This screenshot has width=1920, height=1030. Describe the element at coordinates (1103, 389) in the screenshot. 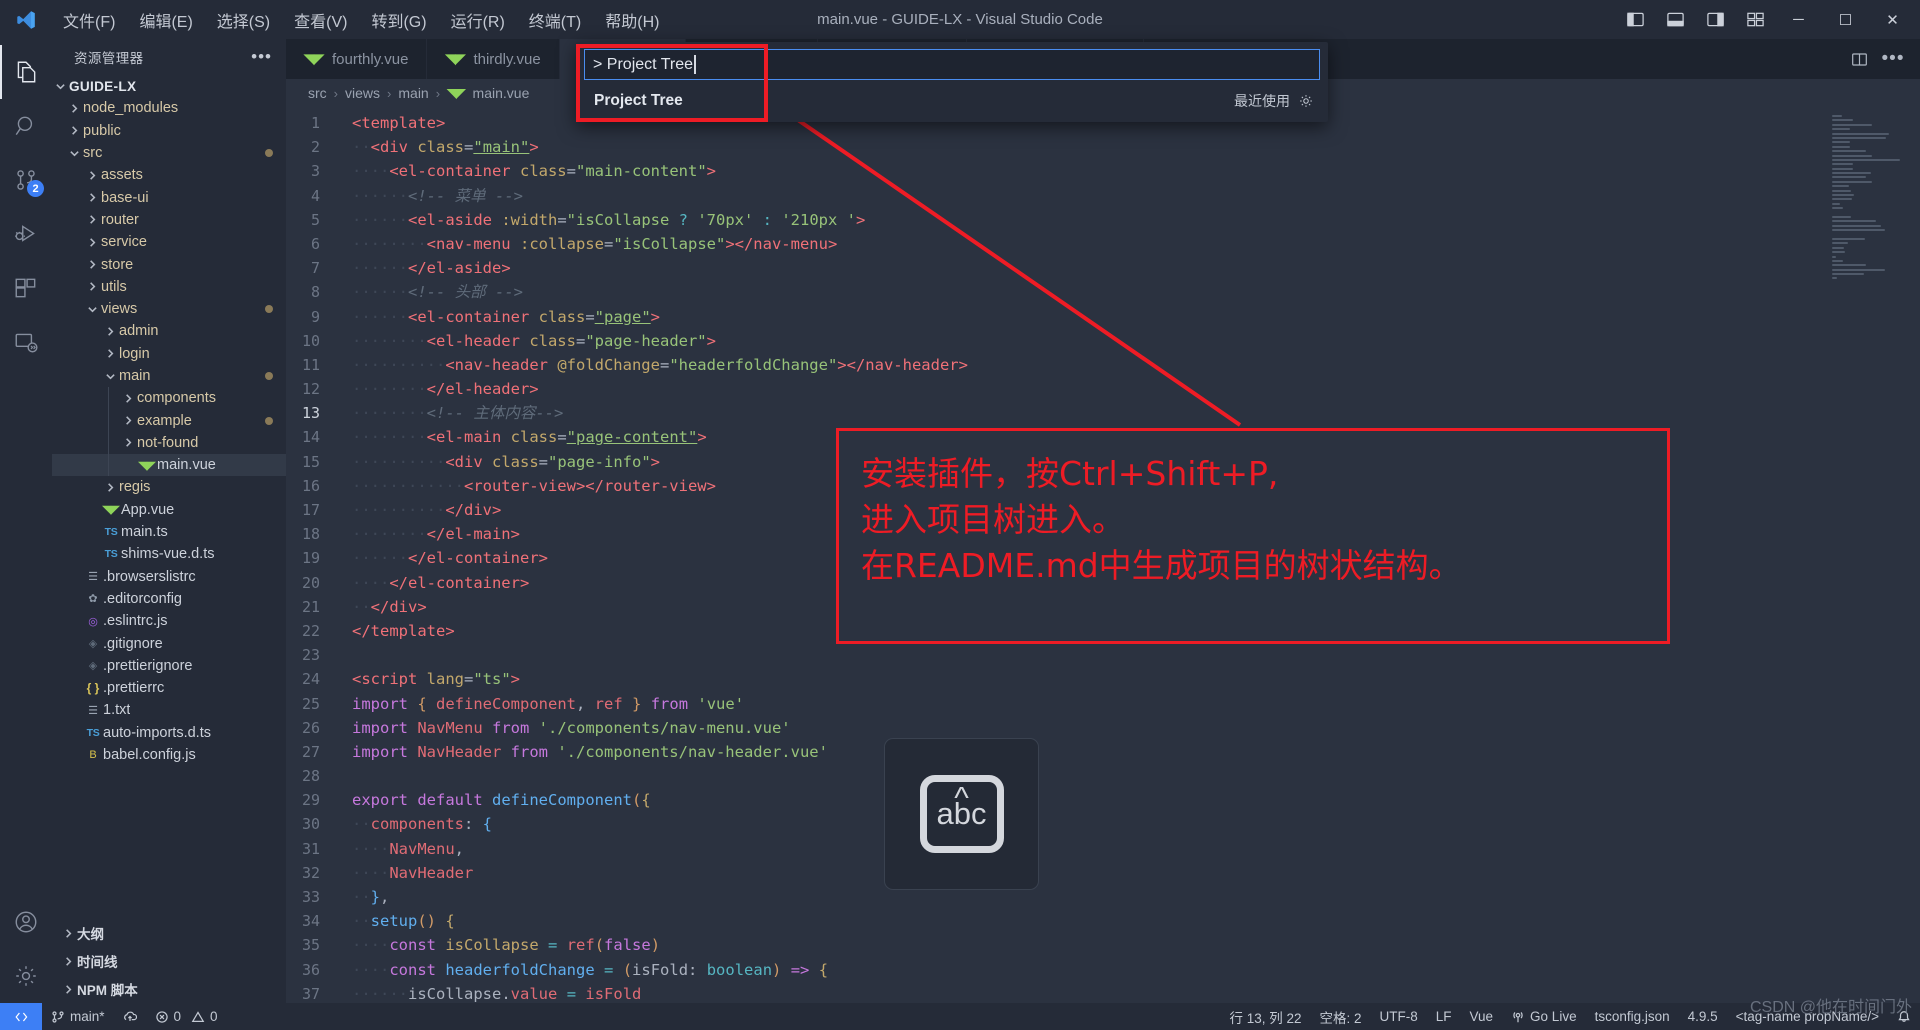

I see `code-line: 12 ········</el-header>` at that location.